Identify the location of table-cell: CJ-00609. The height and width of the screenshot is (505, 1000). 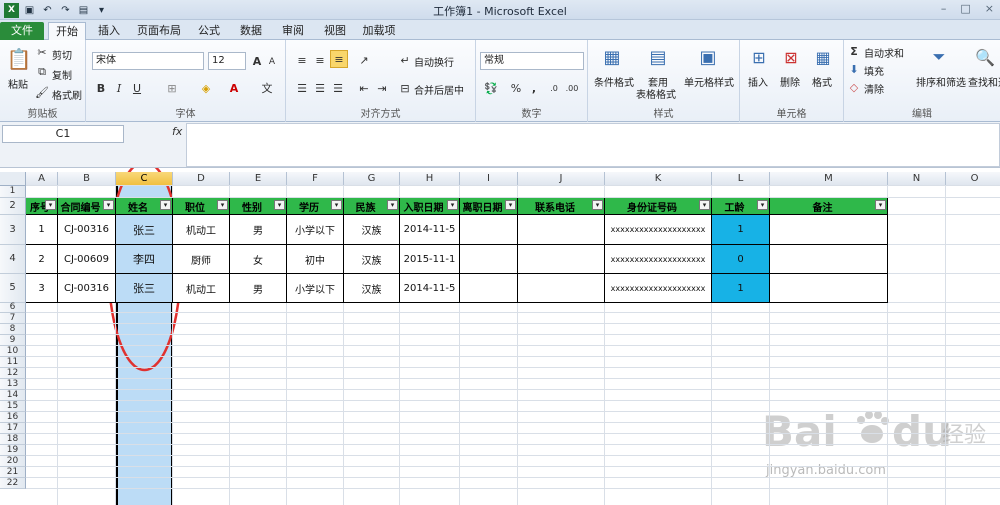
(87, 259).